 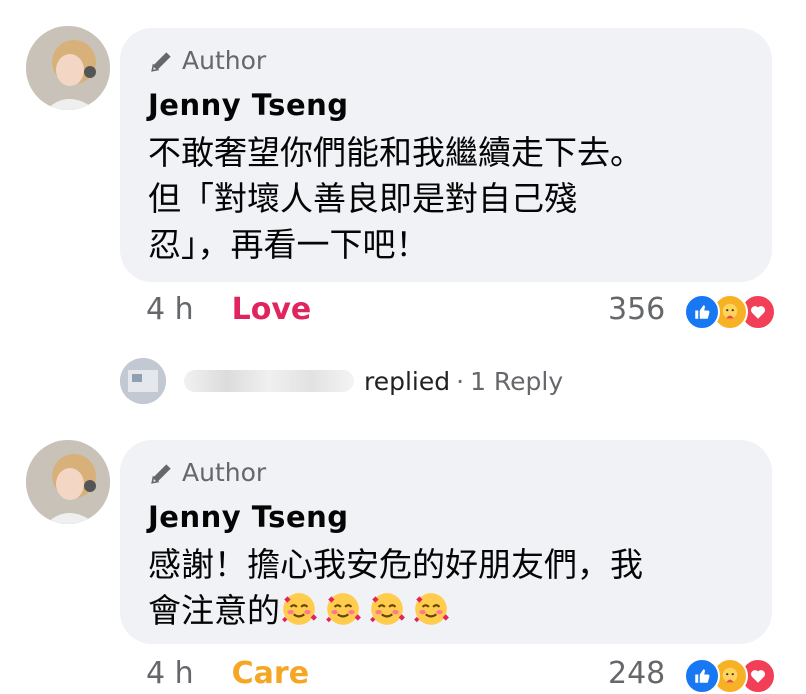 I want to click on comment-line: 但「對壞人善良即是對自己殘, so click(x=362, y=198).